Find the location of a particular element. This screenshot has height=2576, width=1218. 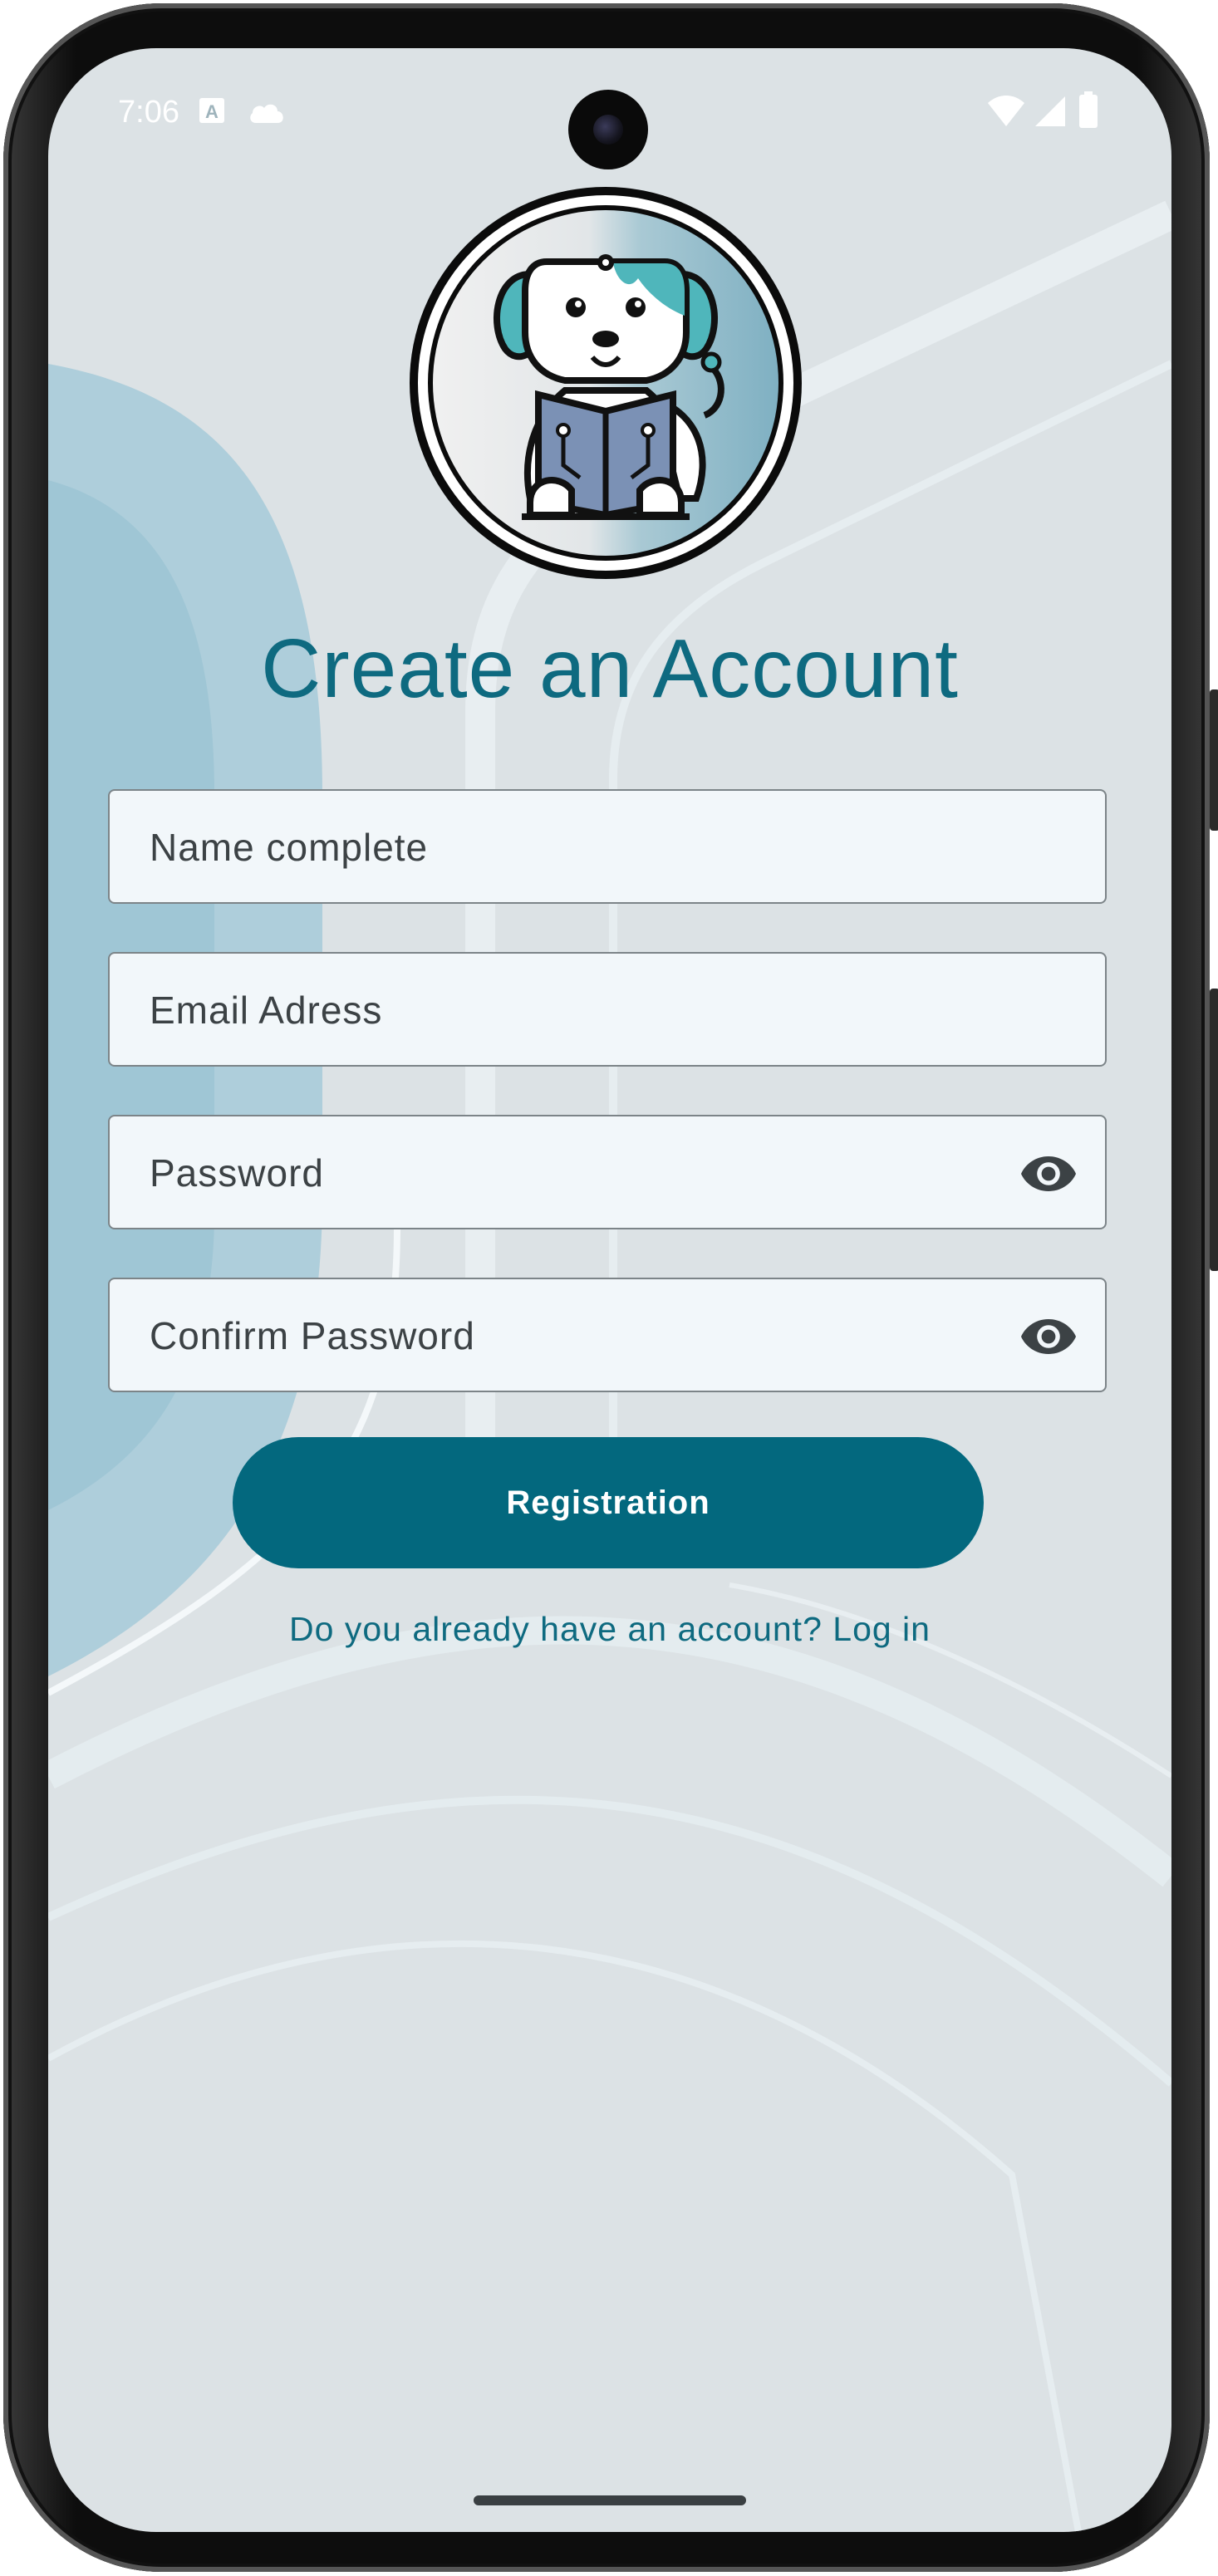

cloud-icon is located at coordinates (266, 113).